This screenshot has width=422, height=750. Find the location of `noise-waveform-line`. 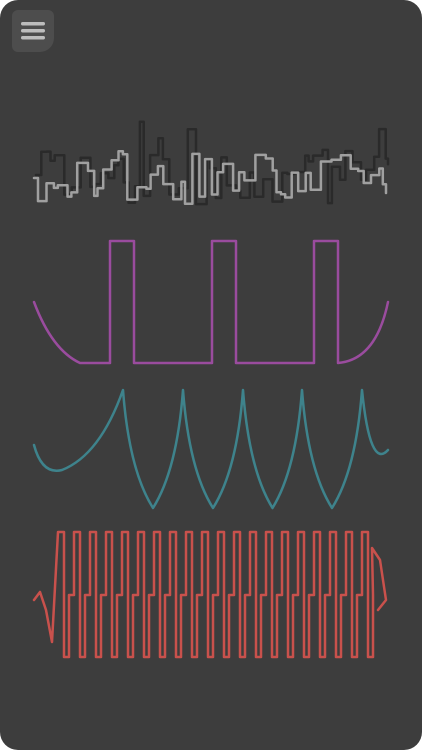

noise-waveform-line is located at coordinates (210, 177).